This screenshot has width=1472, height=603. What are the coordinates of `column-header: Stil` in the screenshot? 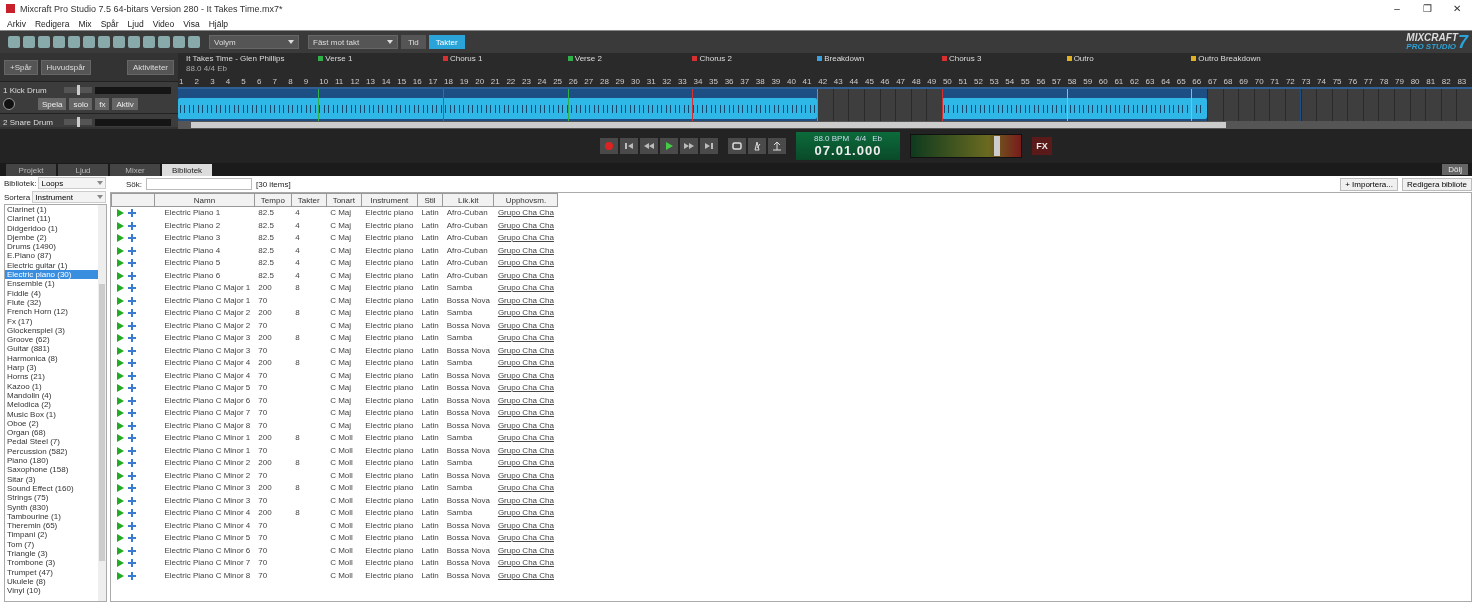 It's located at (430, 200).